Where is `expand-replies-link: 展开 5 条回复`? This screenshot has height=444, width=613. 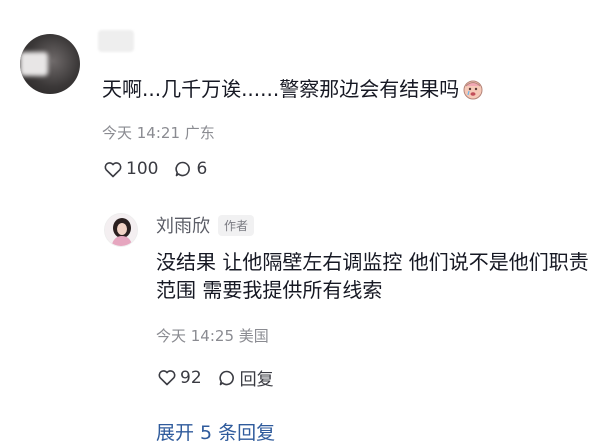 expand-replies-link: 展开 5 条回复 is located at coordinates (215, 431).